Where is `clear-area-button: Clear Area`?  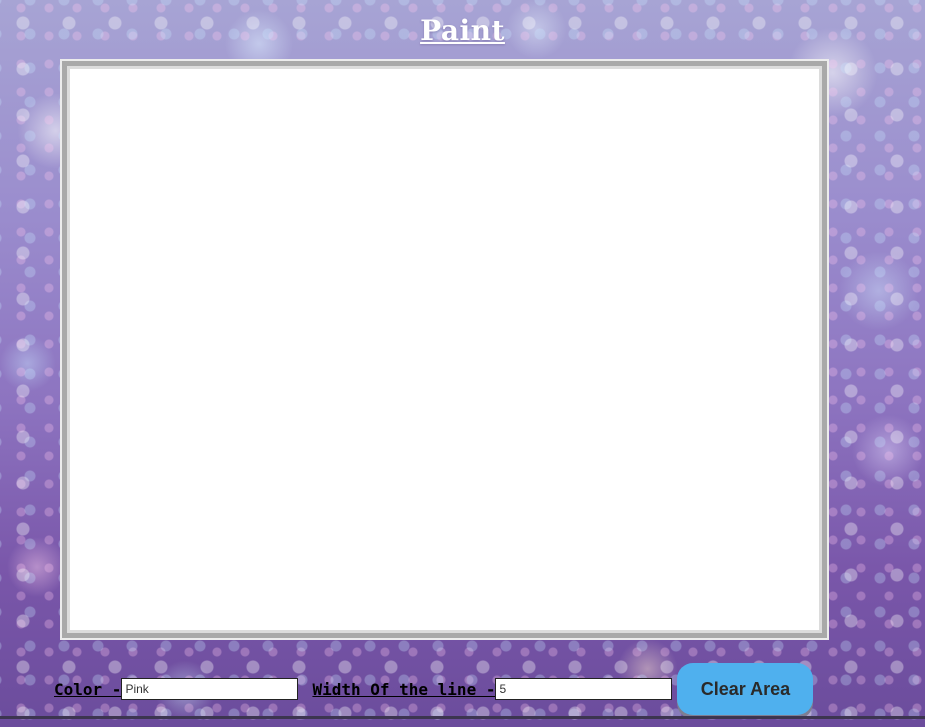 clear-area-button: Clear Area is located at coordinates (745, 689).